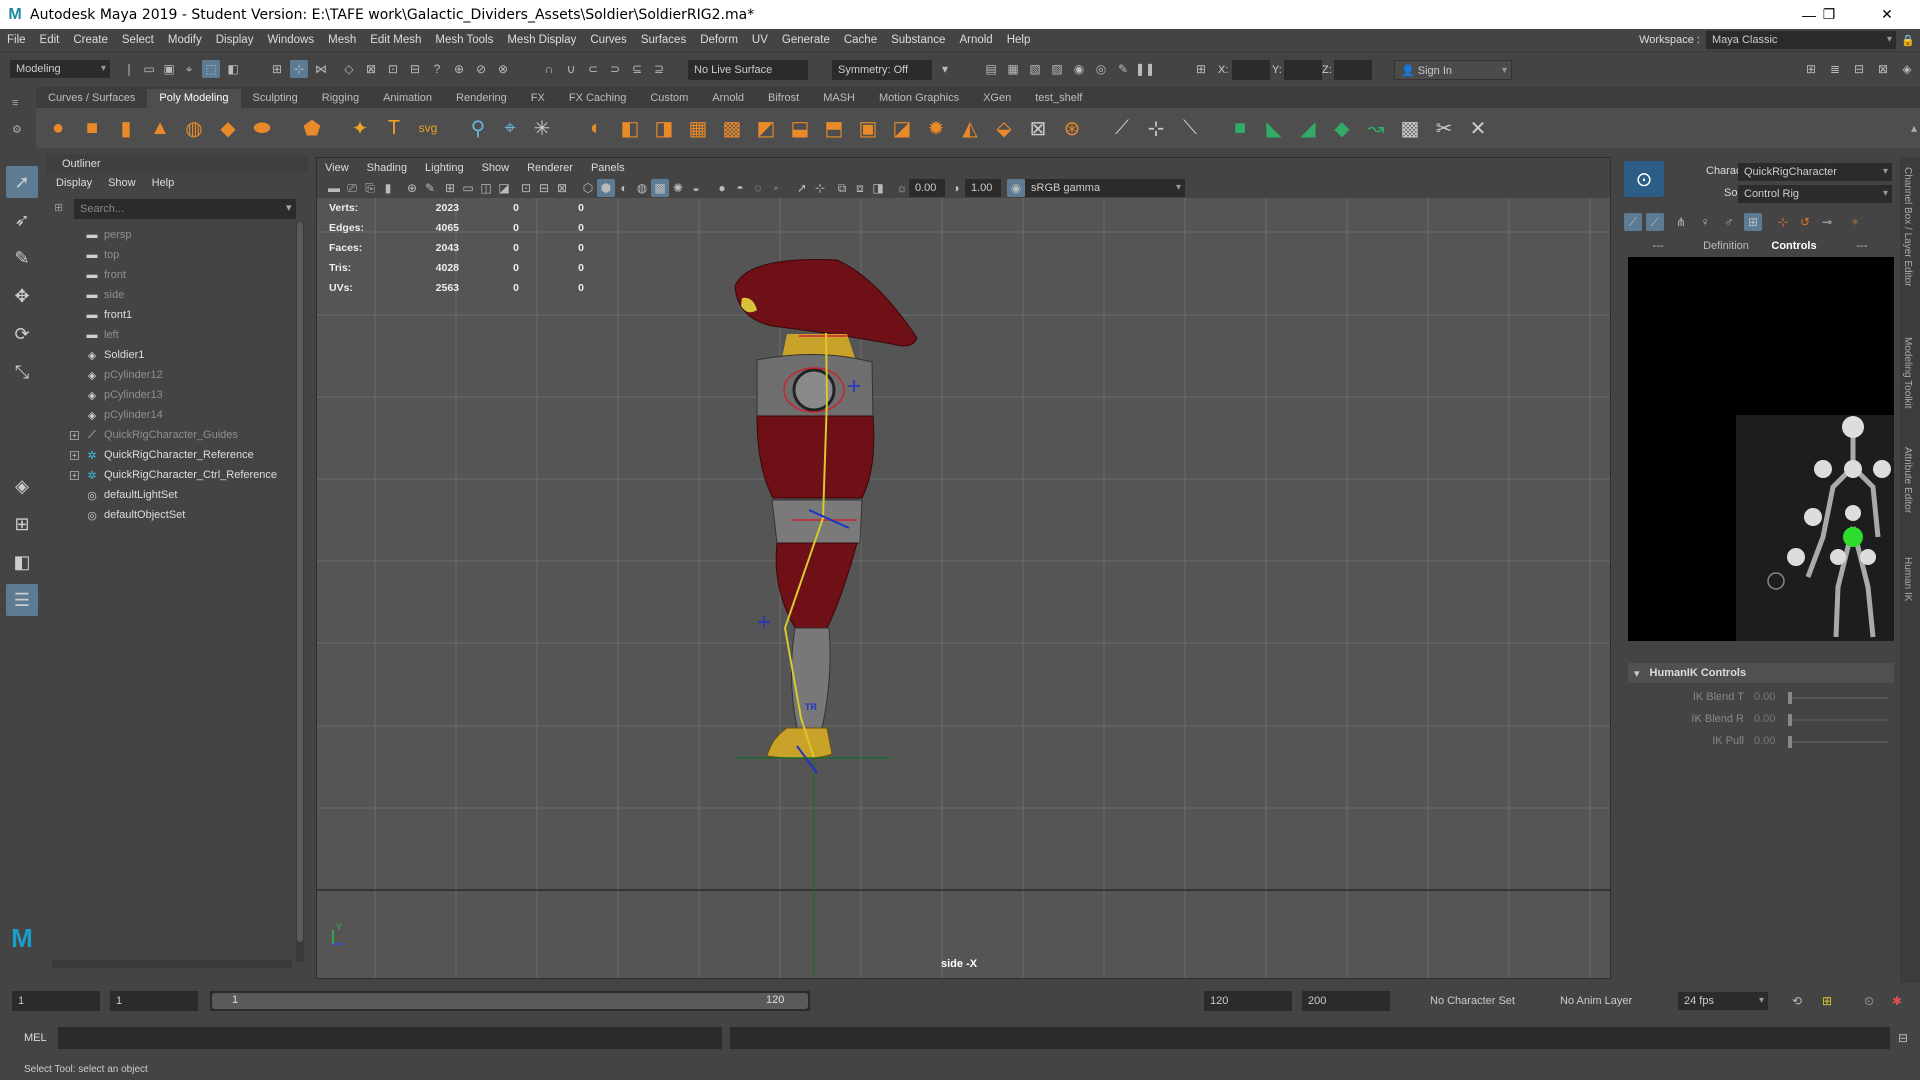 This screenshot has height=1080, width=1920. Describe the element at coordinates (1811, 69) in the screenshot. I see `modeling-toolkit-icon: ⊞` at that location.